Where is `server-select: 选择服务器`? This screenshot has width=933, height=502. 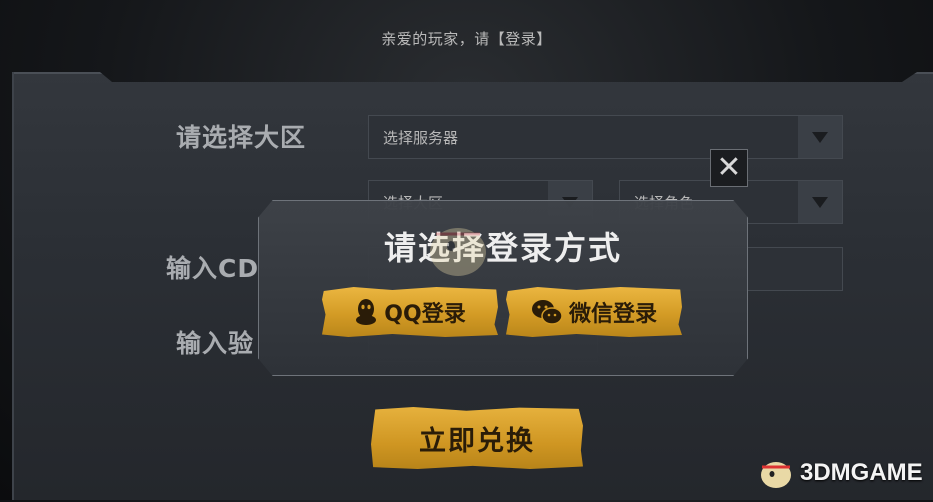
server-select: 选择服务器 is located at coordinates (605, 137).